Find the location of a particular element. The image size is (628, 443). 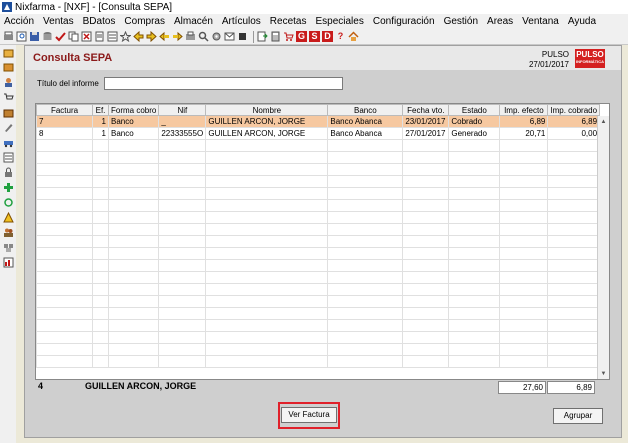

scroll-down-icon: ▼ is located at coordinates (603, 373).